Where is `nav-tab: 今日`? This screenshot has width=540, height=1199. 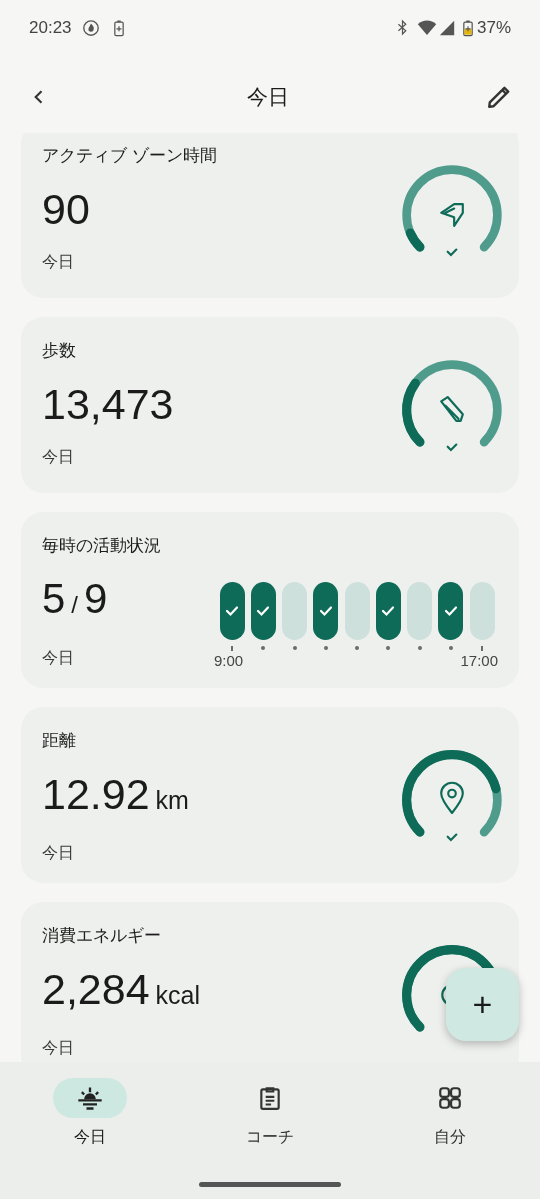 nav-tab: 今日 is located at coordinates (90, 1113).